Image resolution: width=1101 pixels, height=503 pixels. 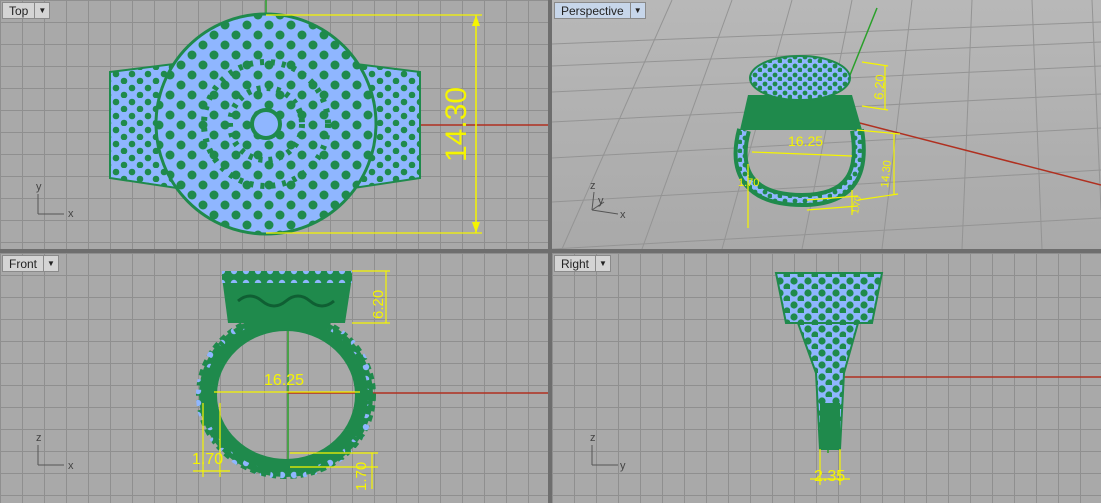 I want to click on viewport-tab-right: Right ▼, so click(x=583, y=263).